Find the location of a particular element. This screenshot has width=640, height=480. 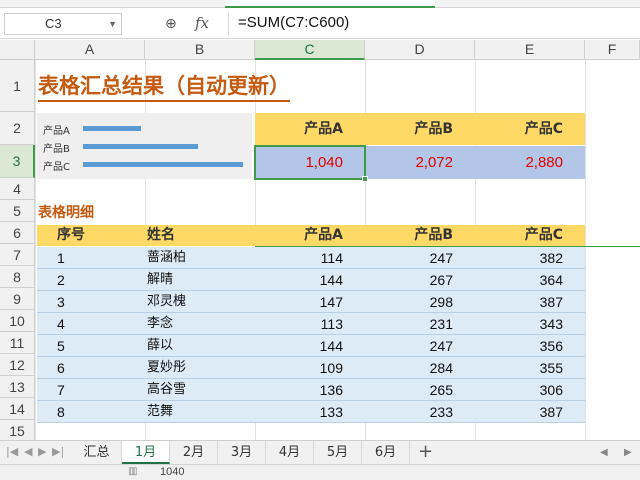

sheet-tab-4: 4月 is located at coordinates (290, 452).